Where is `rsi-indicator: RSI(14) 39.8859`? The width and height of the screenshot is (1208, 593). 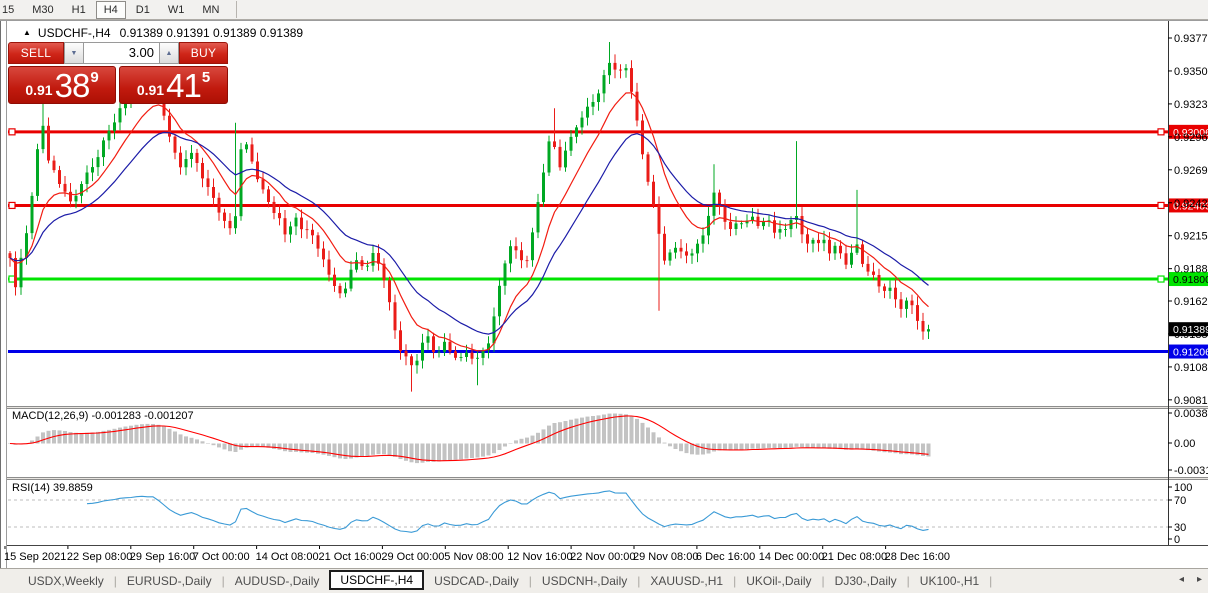
rsi-indicator: RSI(14) 39.8859 is located at coordinates (588, 507).